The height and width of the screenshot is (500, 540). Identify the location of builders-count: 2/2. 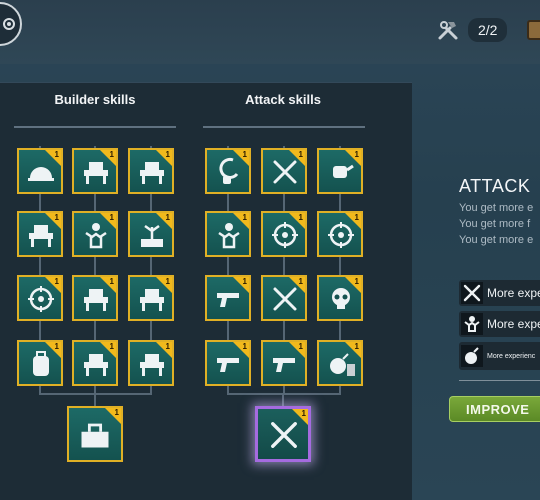
(488, 30).